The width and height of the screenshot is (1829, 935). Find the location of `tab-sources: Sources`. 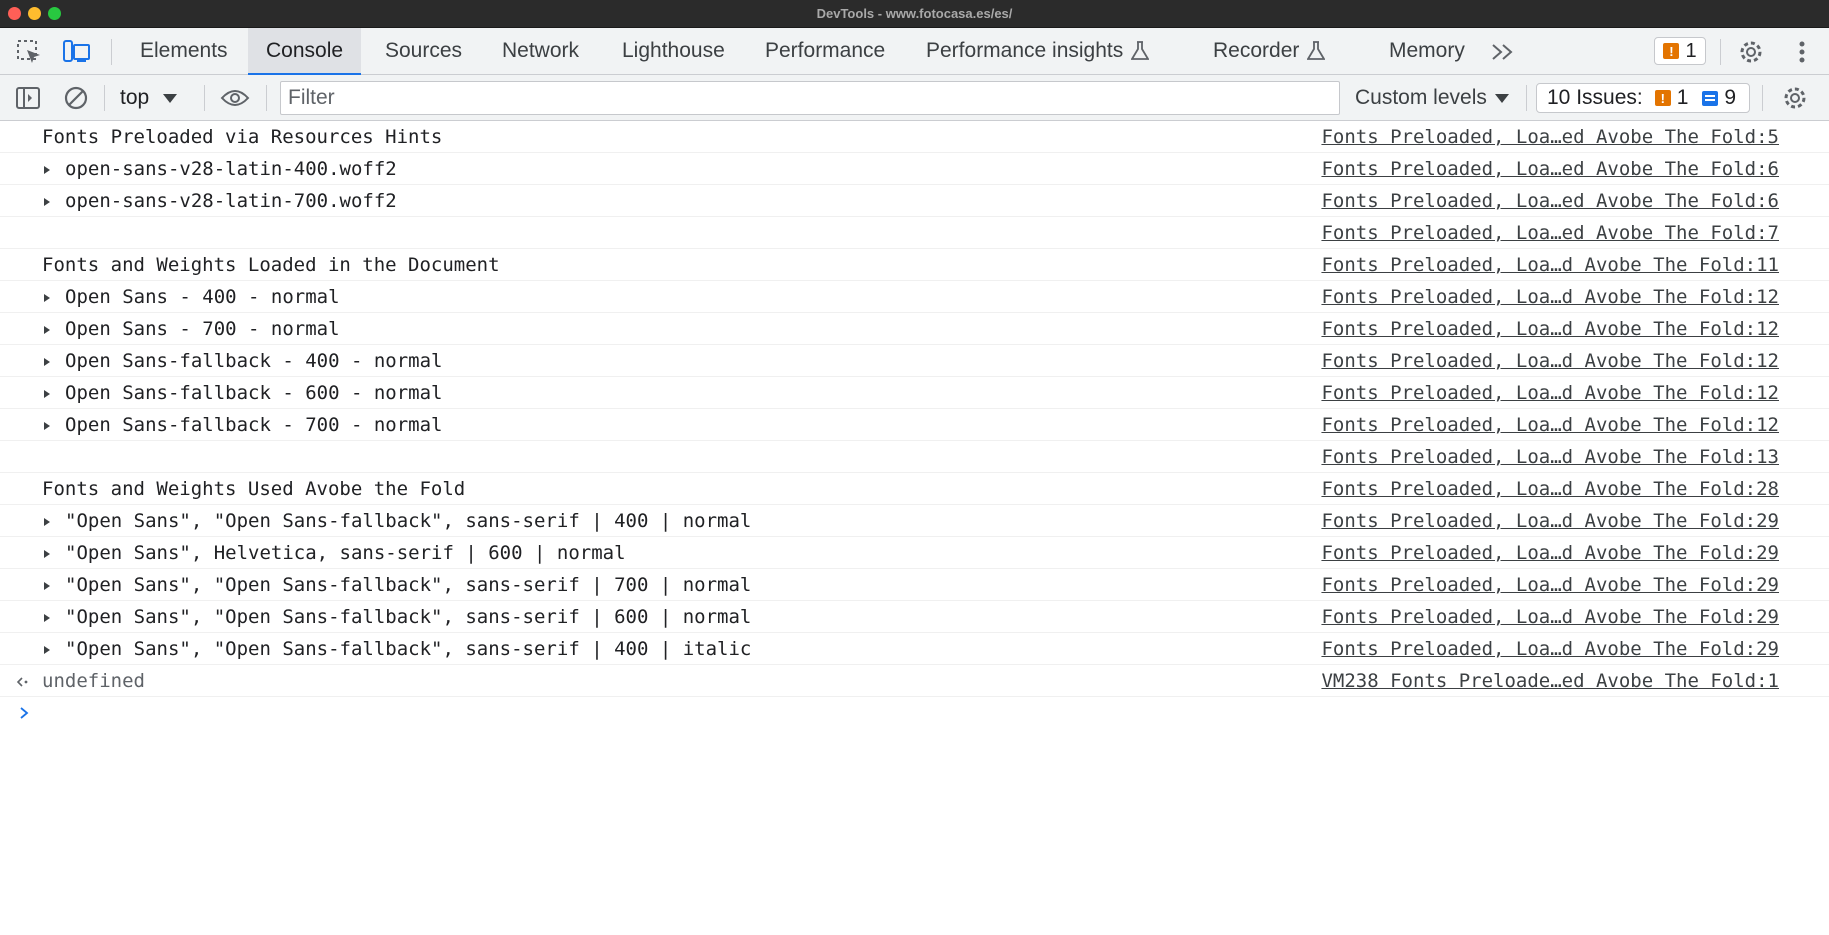

tab-sources: Sources is located at coordinates (423, 51).